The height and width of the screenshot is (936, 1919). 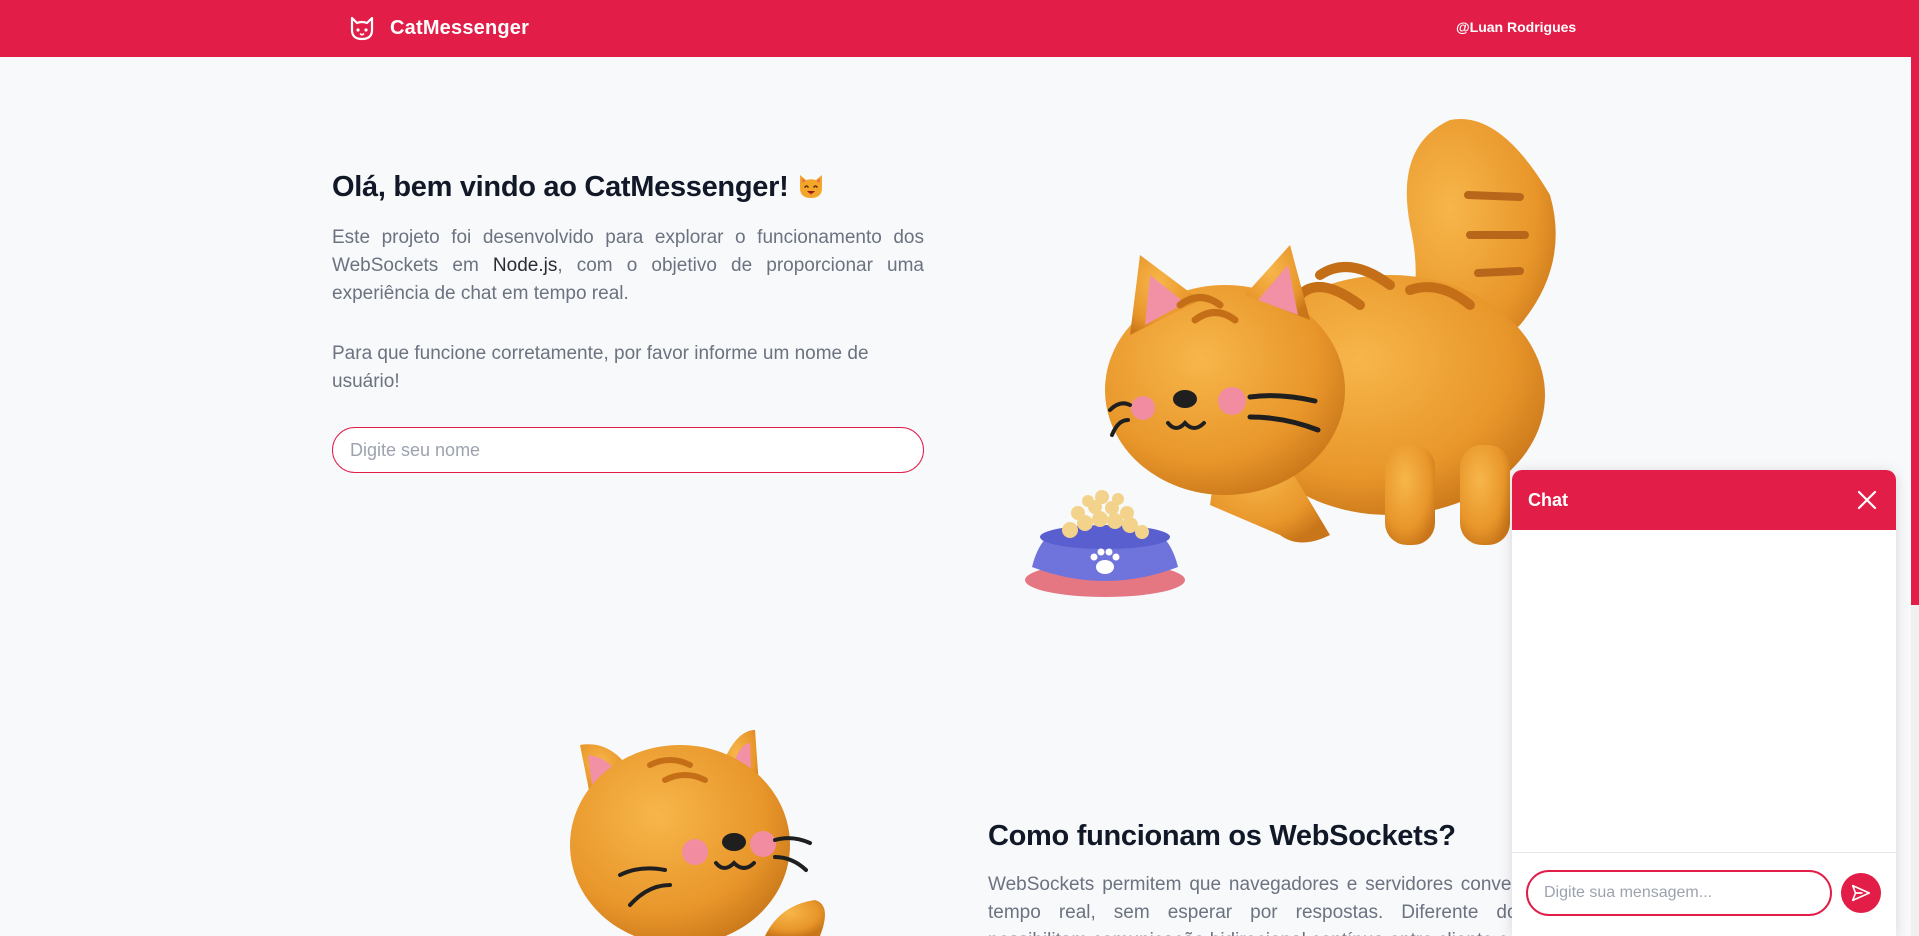 I want to click on cat-face-icon, so click(x=362, y=28).